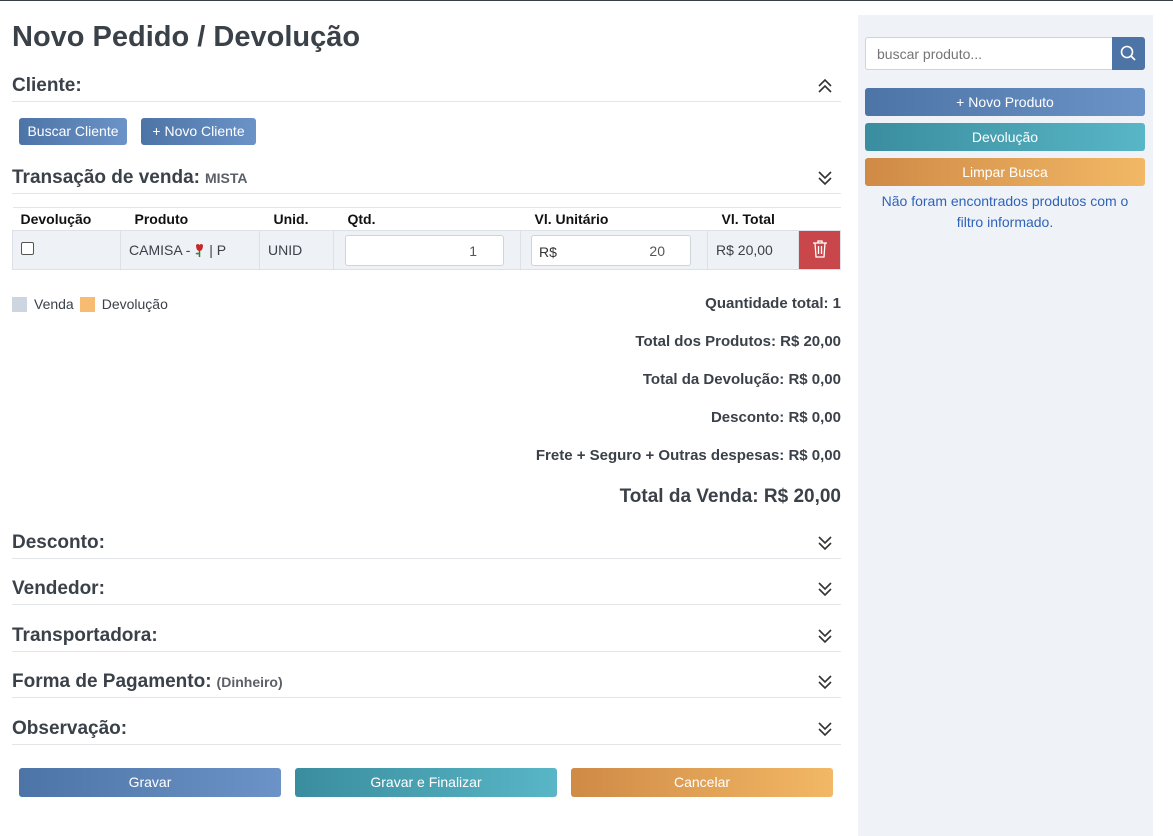  I want to click on transacao-tipo: MISTA, so click(226, 178).